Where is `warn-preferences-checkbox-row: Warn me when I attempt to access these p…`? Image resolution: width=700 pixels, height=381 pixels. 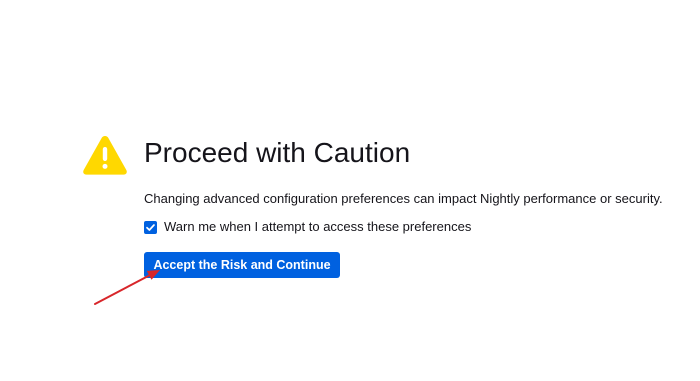 warn-preferences-checkbox-row: Warn me when I attempt to access these p… is located at coordinates (307, 227).